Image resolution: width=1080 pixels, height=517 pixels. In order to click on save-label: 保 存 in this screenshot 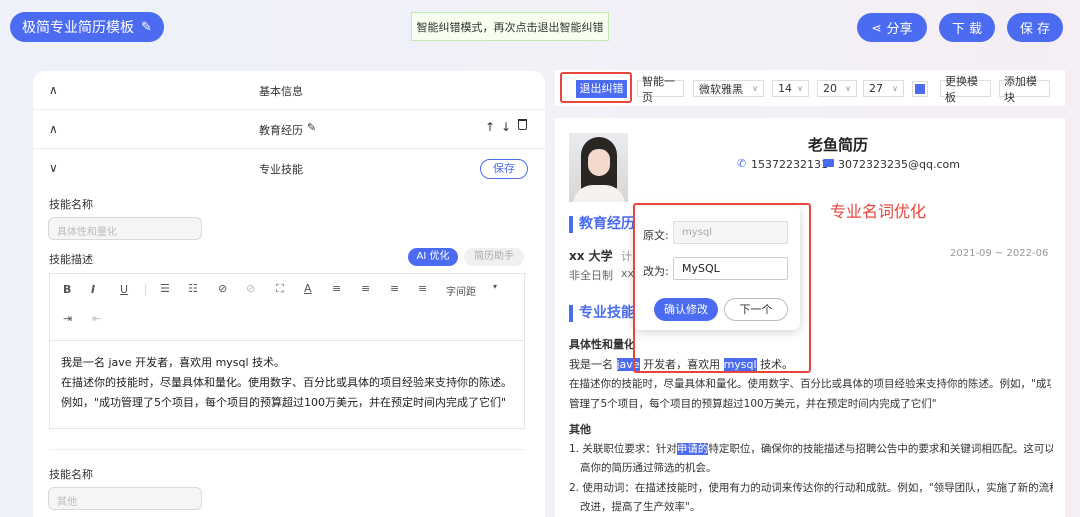, I will do `click(1035, 29)`.